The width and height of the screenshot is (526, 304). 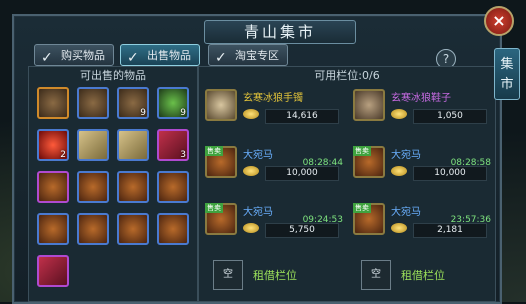 What do you see at coordinates (450, 230) in the screenshot?
I see `listing-price: 2,181` at bounding box center [450, 230].